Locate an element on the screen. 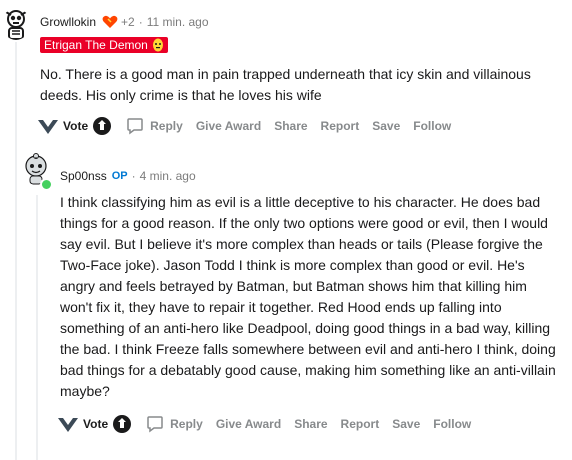  thread-line-main is located at coordinates (16, 251).